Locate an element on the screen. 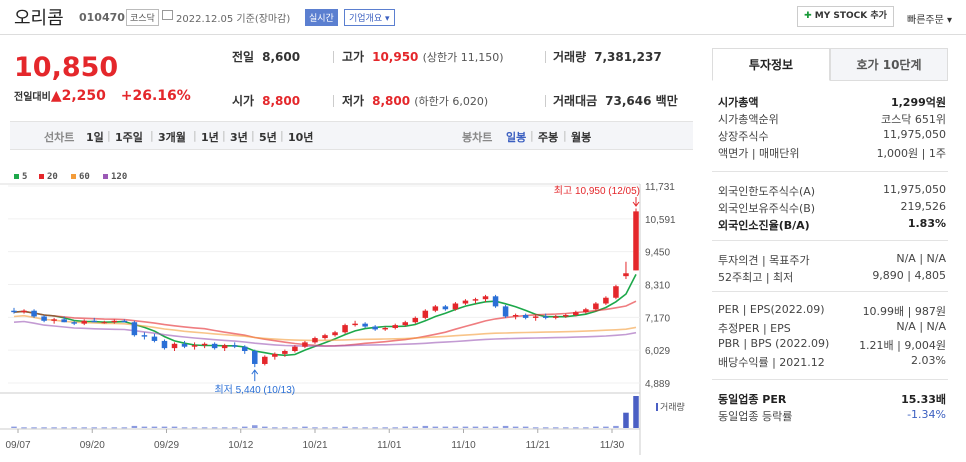 This screenshot has height=462, width=966. period-3m: 3개월 is located at coordinates (172, 137).